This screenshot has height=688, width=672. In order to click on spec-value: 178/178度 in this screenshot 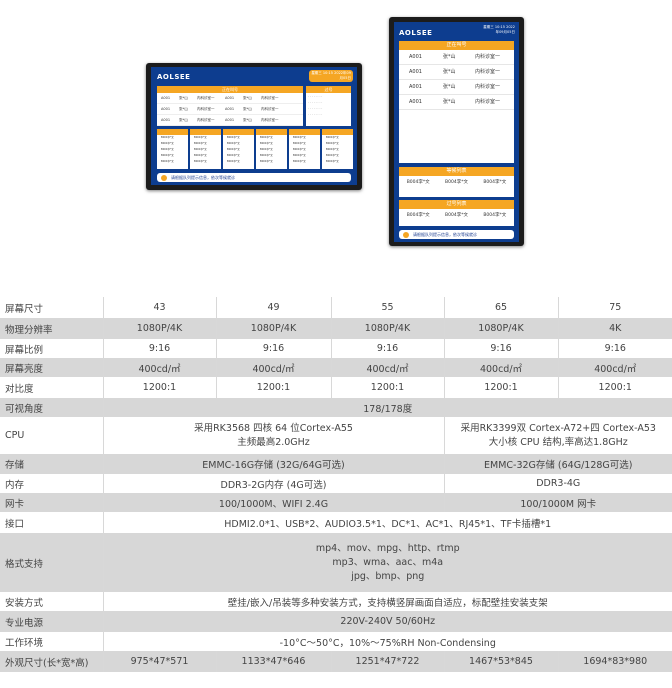, I will do `click(387, 407)`.